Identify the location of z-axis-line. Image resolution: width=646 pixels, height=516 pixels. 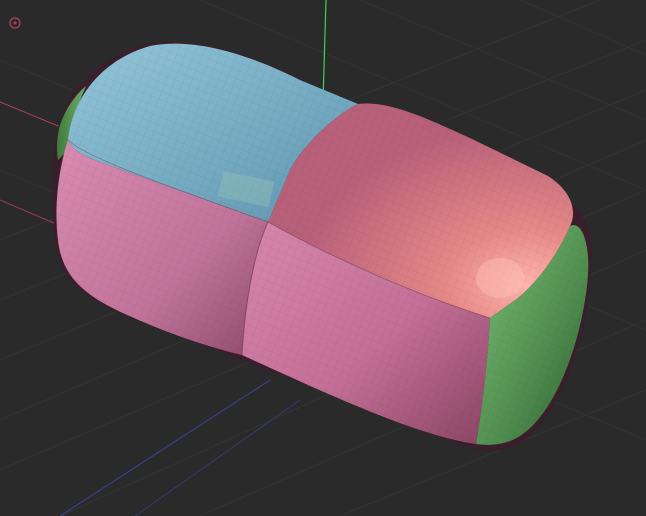
(165, 447).